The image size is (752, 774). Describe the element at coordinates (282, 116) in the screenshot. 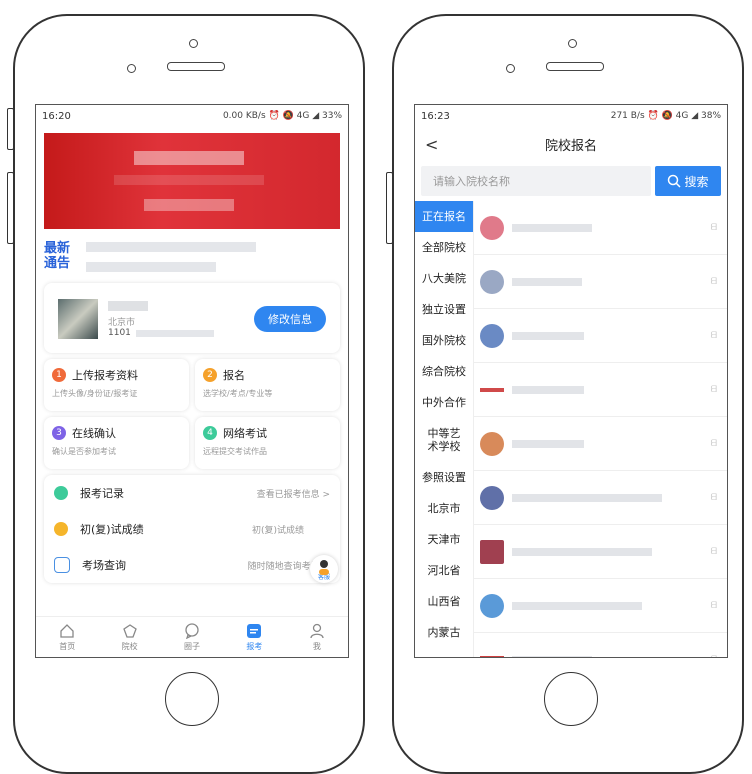

I see `status-indicators: 0.00 KB/s ⏰ 🔕 4G ◢ 33%` at that location.